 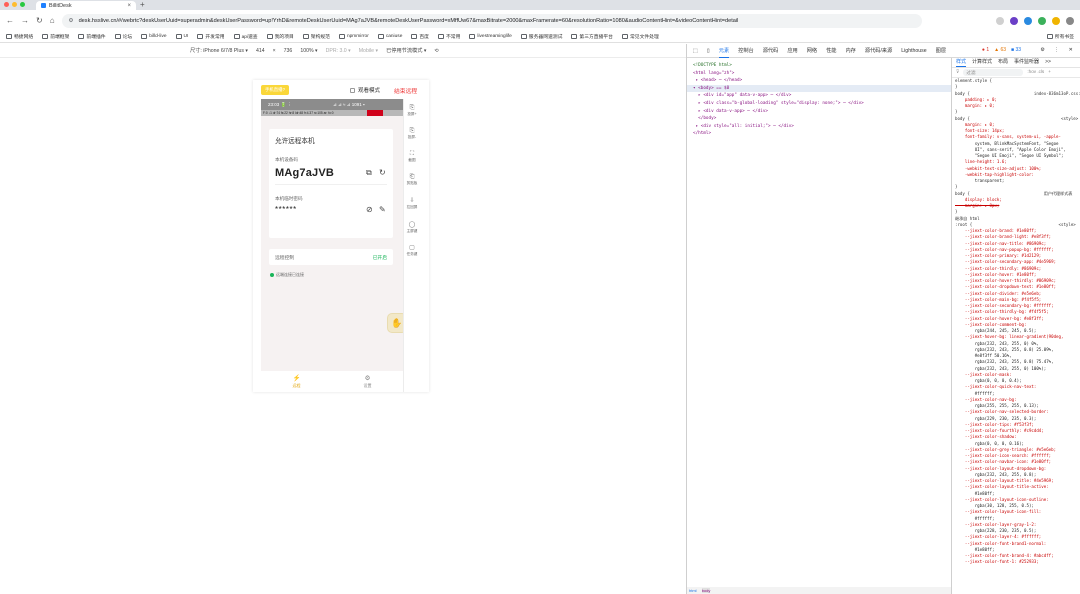 I want to click on tab-console: 控制台, so click(x=746, y=50).